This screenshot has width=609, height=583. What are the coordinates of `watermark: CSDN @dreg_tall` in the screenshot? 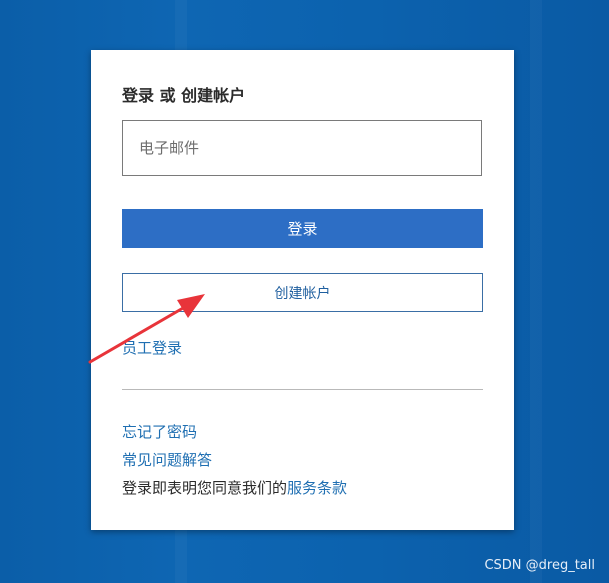 It's located at (539, 565).